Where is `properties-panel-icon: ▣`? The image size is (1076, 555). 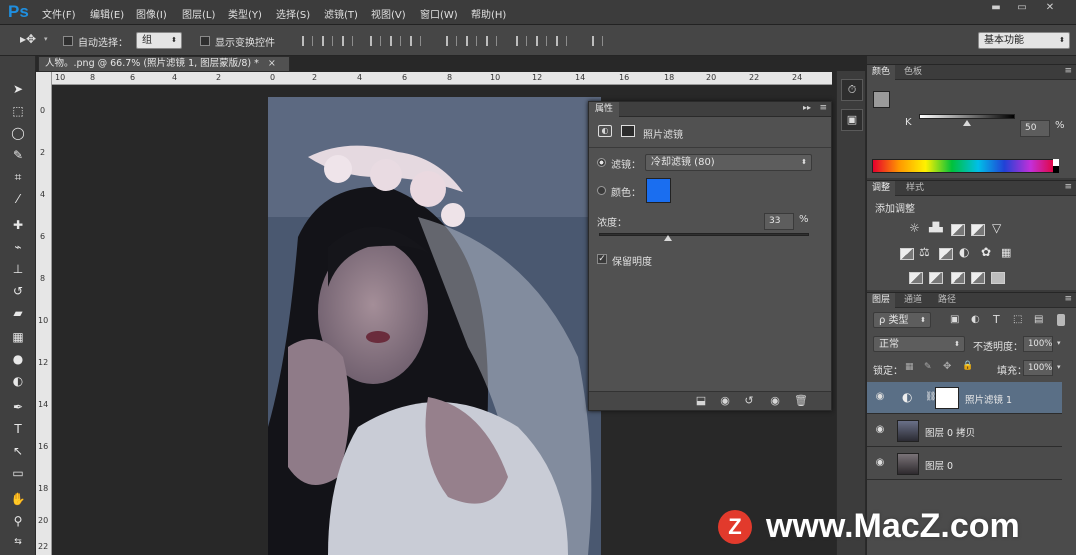 properties-panel-icon: ▣ is located at coordinates (852, 120).